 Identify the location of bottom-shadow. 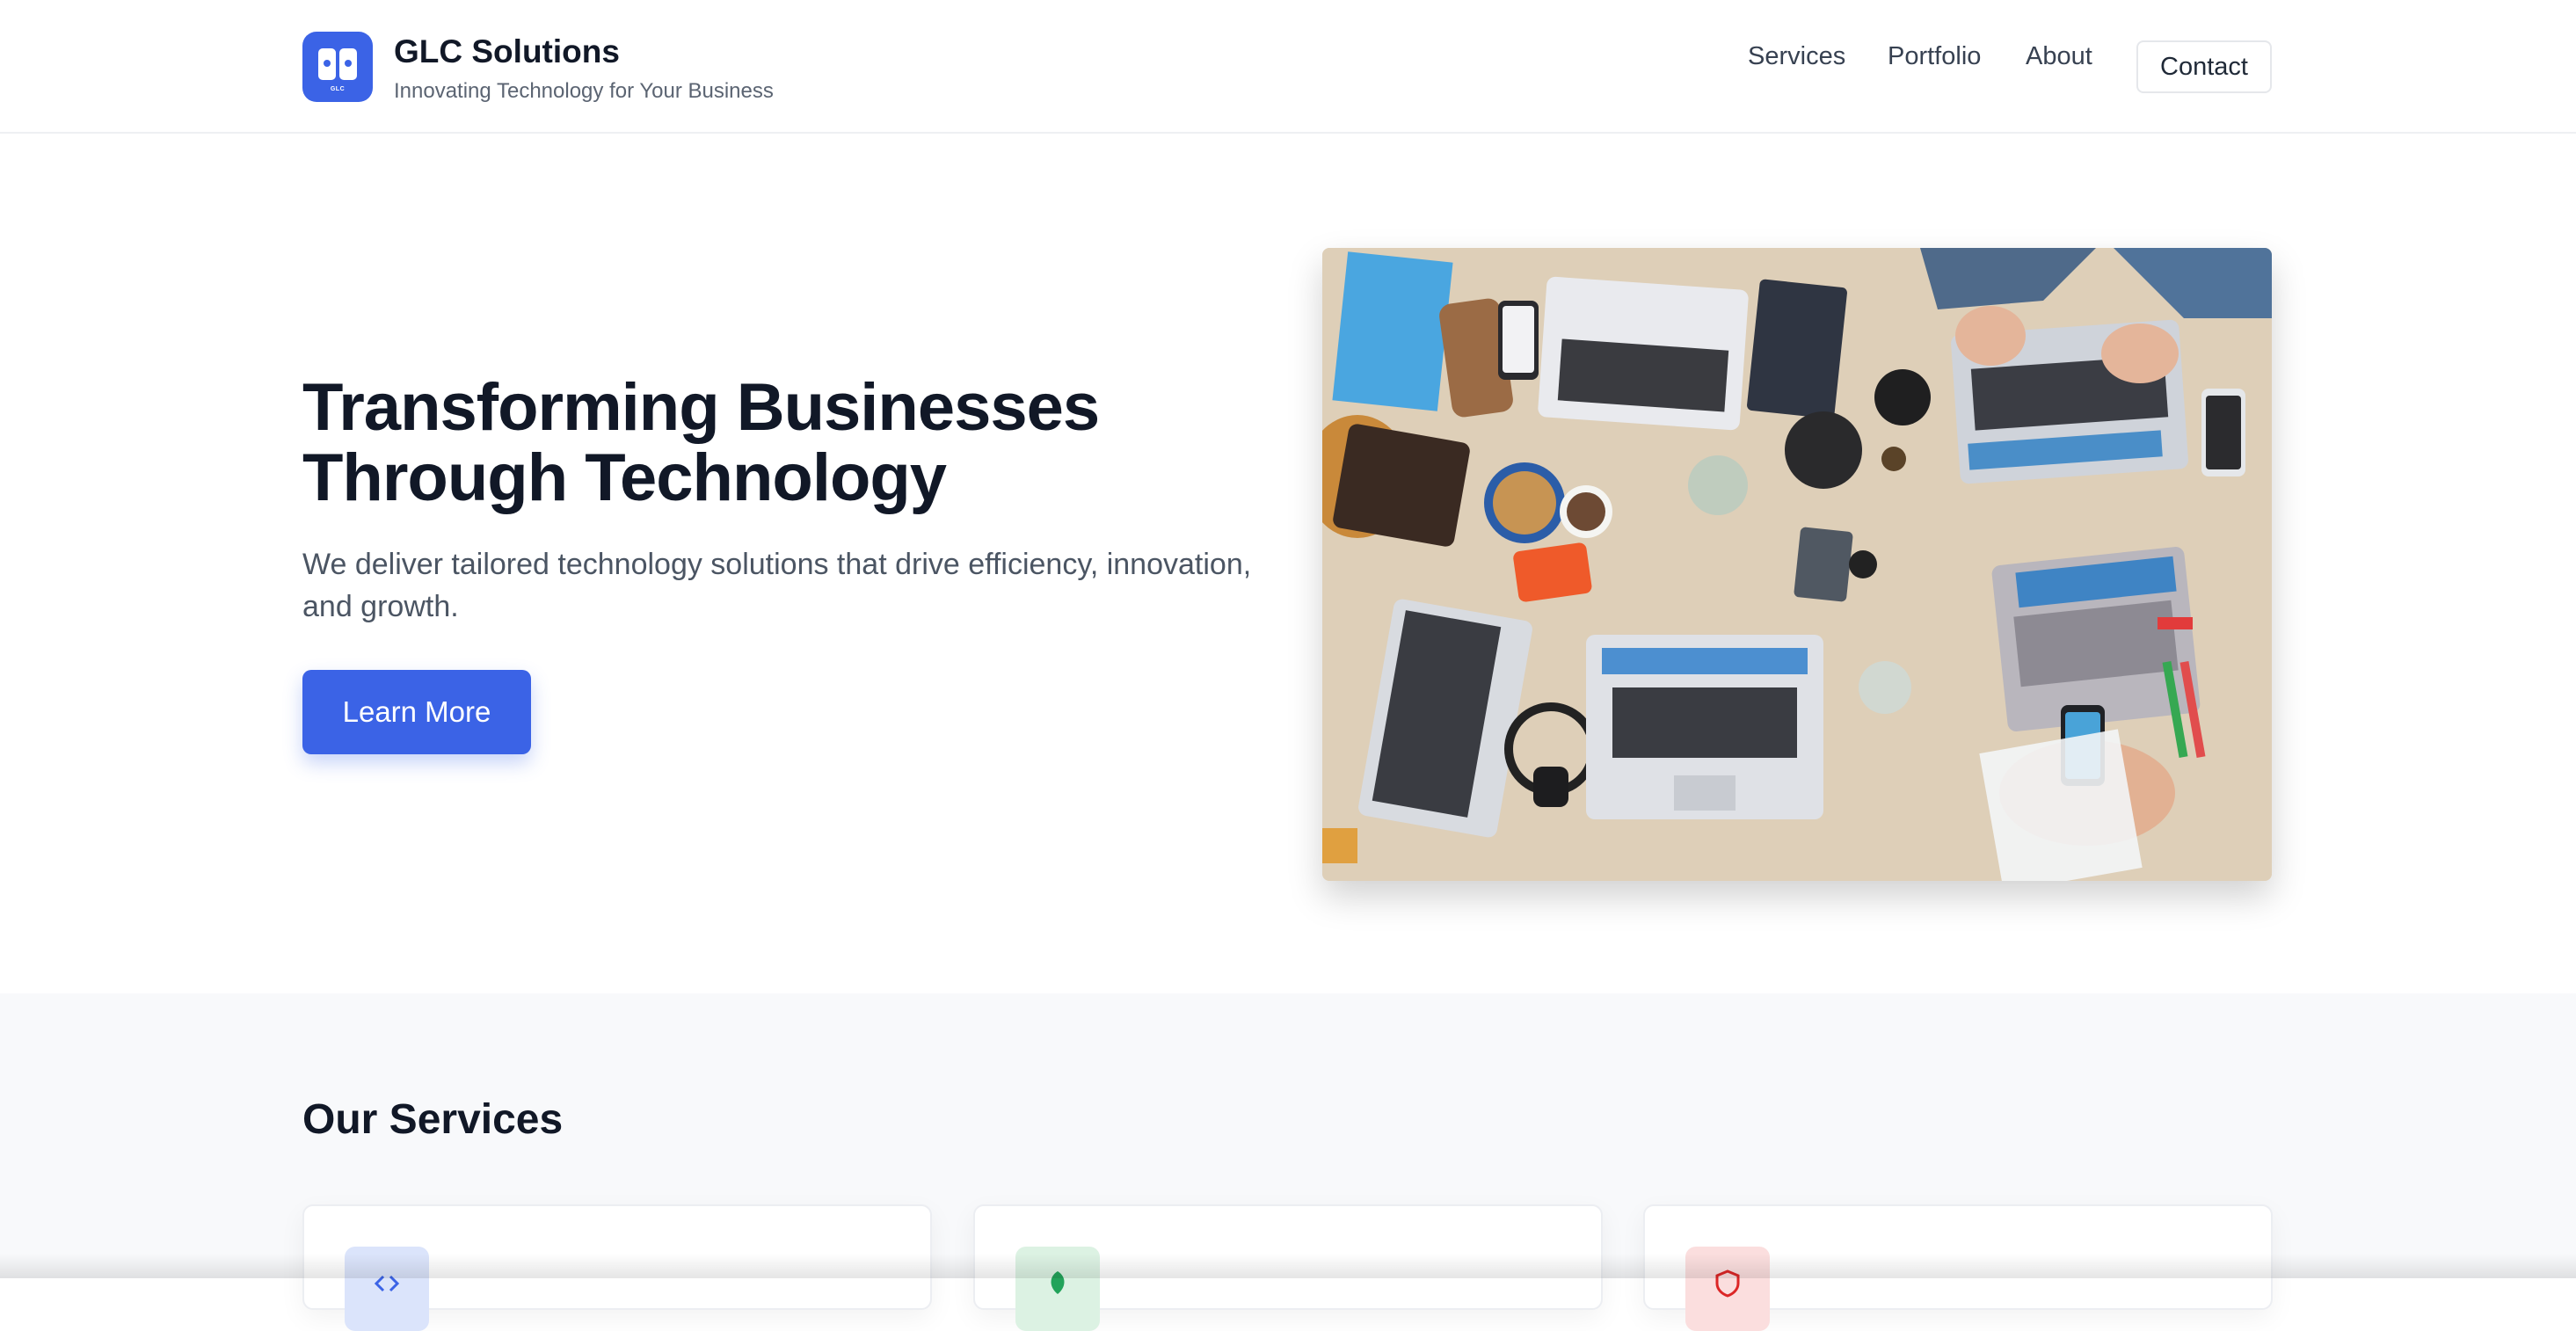
(1288, 1266).